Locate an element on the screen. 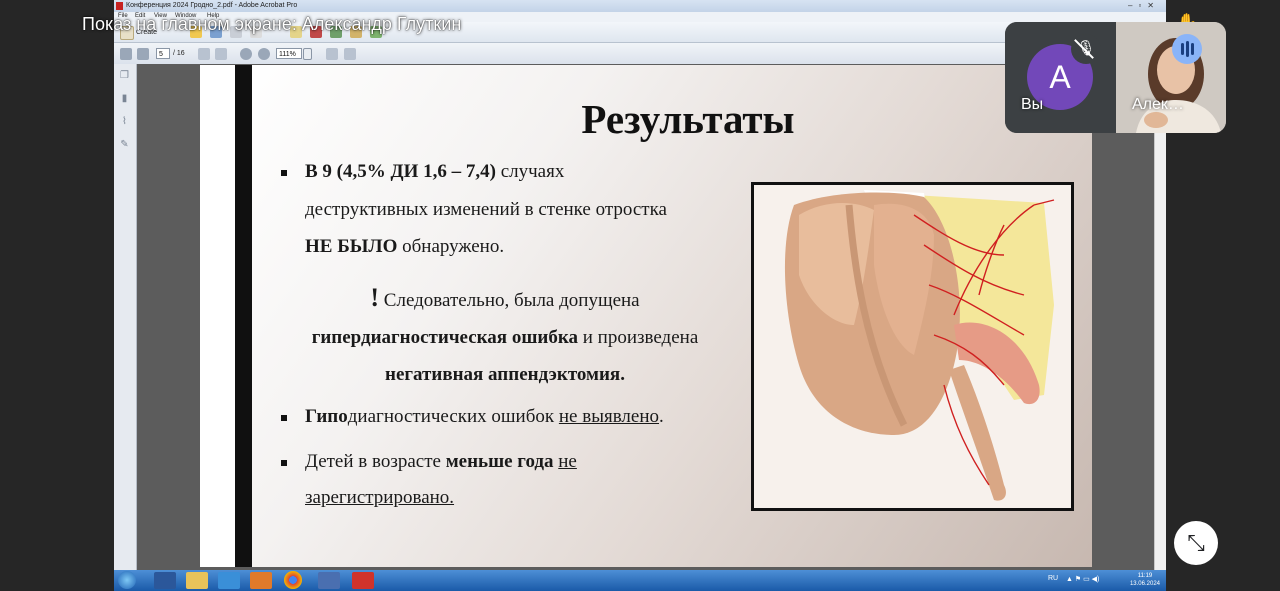 The width and height of the screenshot is (1280, 591). media-player-icon is located at coordinates (261, 580).